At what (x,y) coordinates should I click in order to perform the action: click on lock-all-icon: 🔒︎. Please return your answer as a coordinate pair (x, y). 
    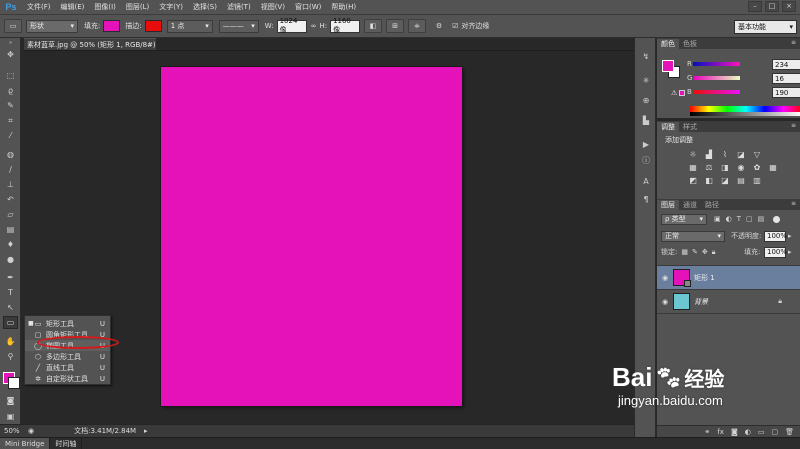
    Looking at the image, I should click on (714, 252).